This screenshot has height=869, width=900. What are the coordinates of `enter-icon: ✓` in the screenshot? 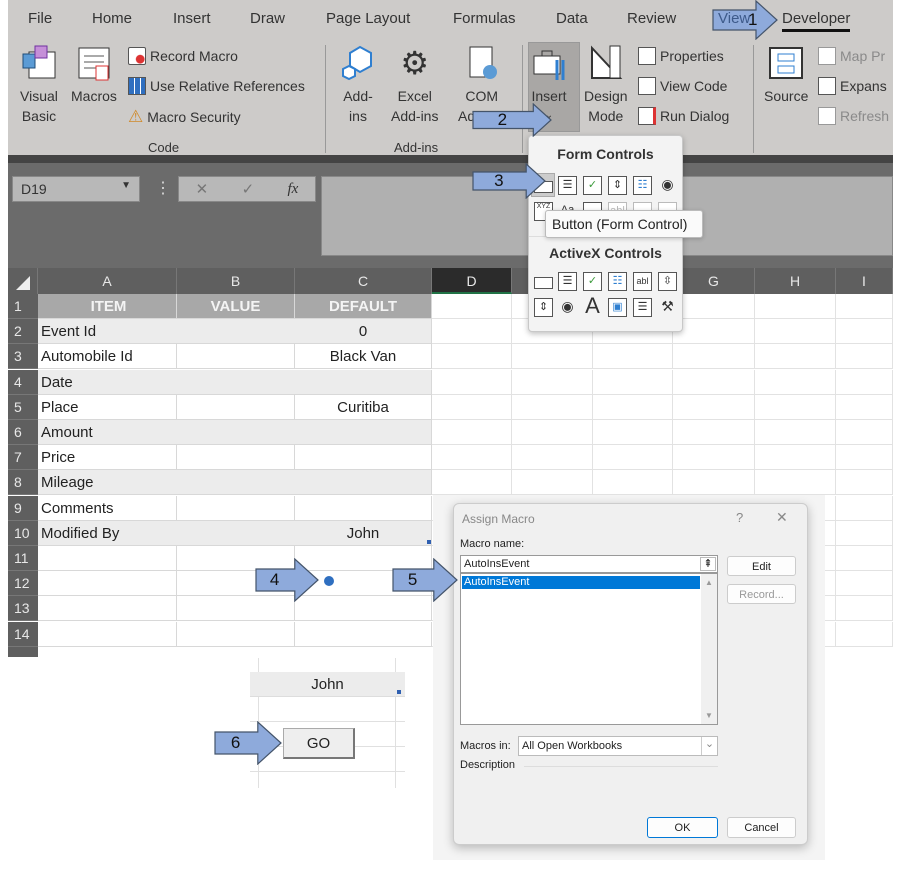 It's located at (248, 189).